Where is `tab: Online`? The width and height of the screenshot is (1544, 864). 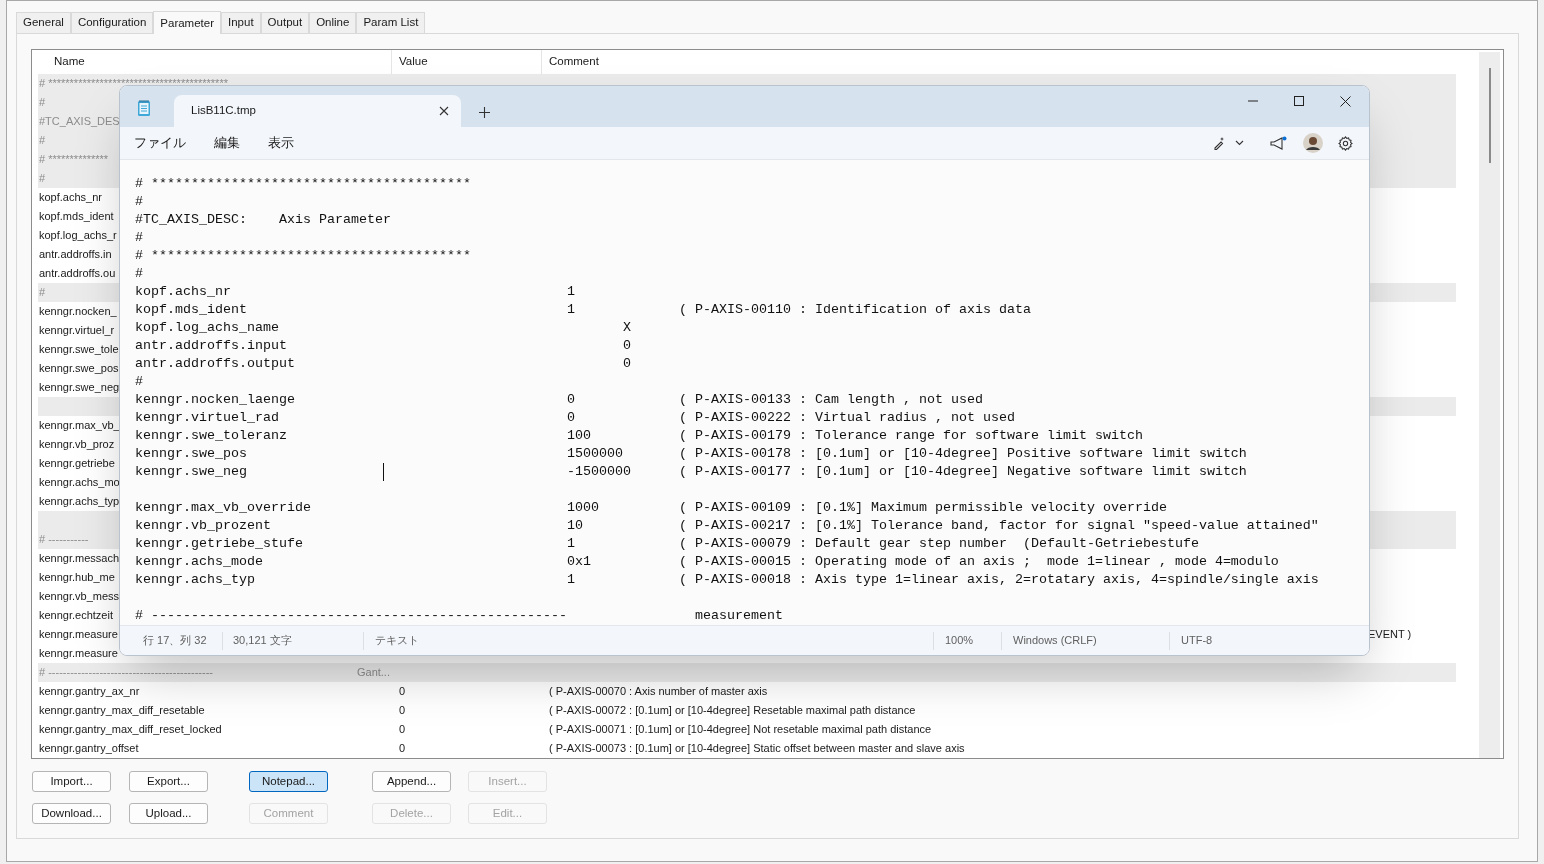
tab: Online is located at coordinates (333, 22).